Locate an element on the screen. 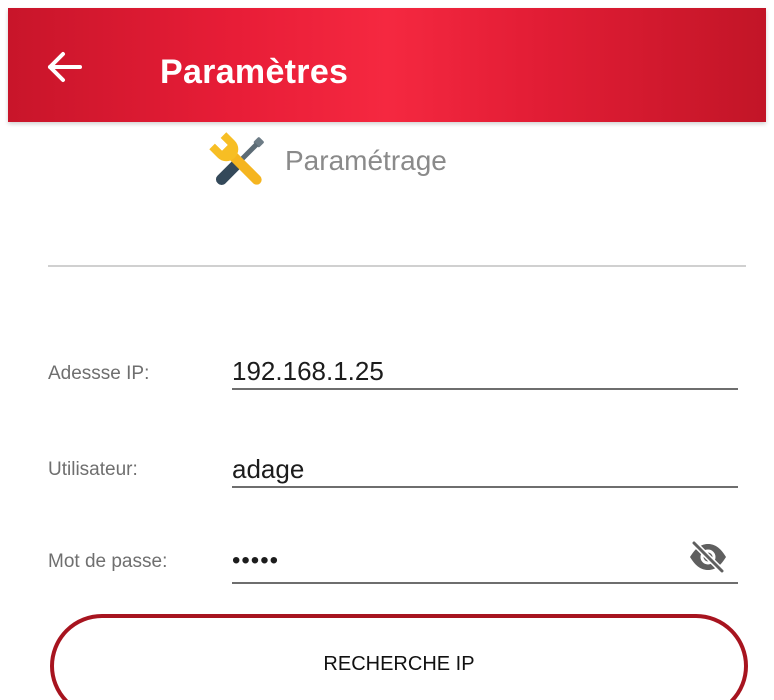 This screenshot has height=700, width=774. arrow-left-icon is located at coordinates (65, 67).